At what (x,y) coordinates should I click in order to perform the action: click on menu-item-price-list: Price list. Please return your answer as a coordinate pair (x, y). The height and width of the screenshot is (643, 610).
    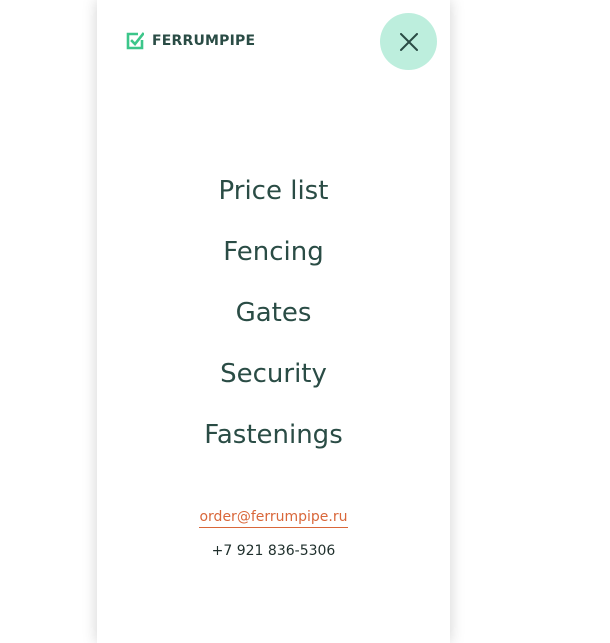
    Looking at the image, I should click on (273, 190).